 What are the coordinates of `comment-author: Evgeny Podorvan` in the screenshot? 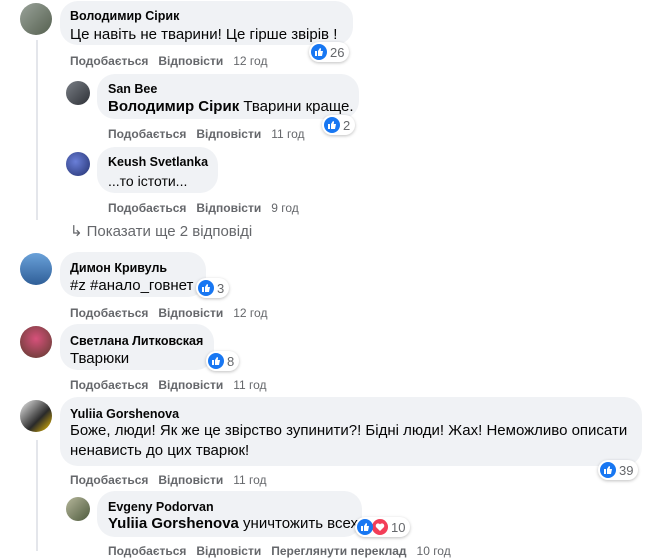 It's located at (161, 507).